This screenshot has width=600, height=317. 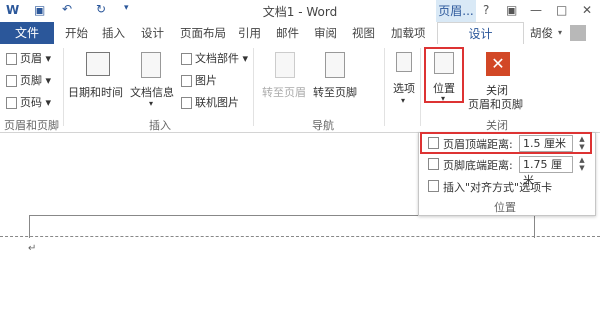 What do you see at coordinates (363, 33) in the screenshot?
I see `tab-view: 视图` at bounding box center [363, 33].